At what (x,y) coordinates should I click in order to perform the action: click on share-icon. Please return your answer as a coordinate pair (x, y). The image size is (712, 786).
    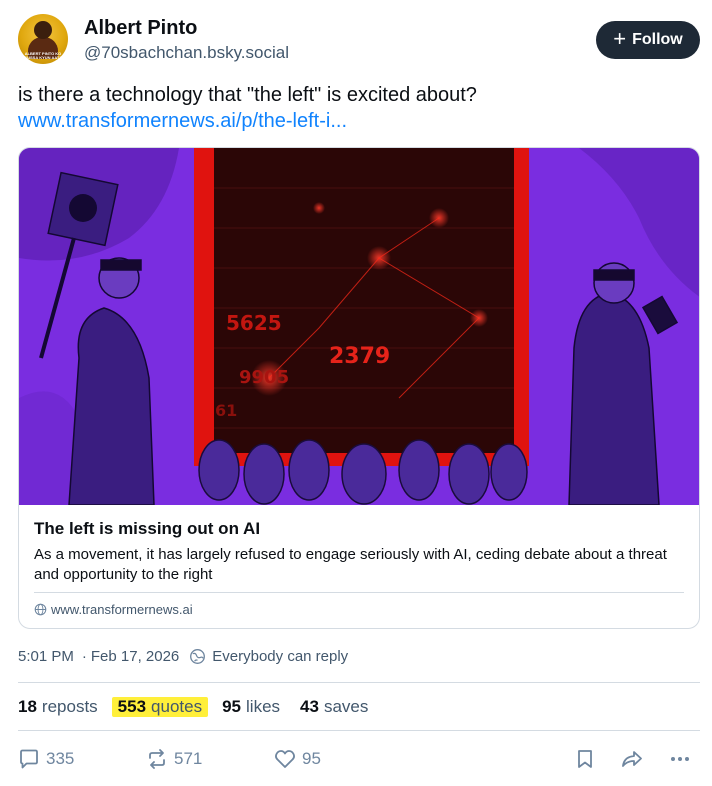
    Looking at the image, I should click on (632, 759).